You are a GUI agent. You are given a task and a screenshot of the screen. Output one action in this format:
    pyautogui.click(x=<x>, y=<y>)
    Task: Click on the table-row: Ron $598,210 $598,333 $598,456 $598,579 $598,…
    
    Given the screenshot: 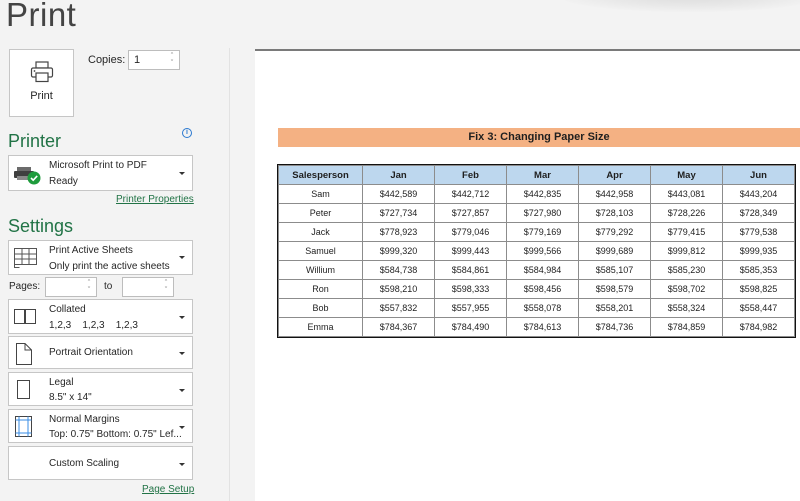 What is the action you would take?
    pyautogui.click(x=536, y=289)
    